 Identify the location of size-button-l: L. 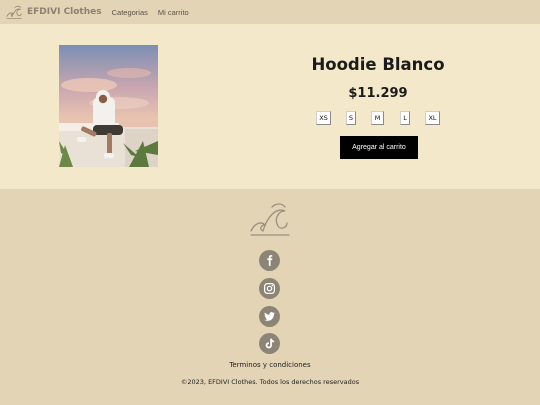
(405, 118).